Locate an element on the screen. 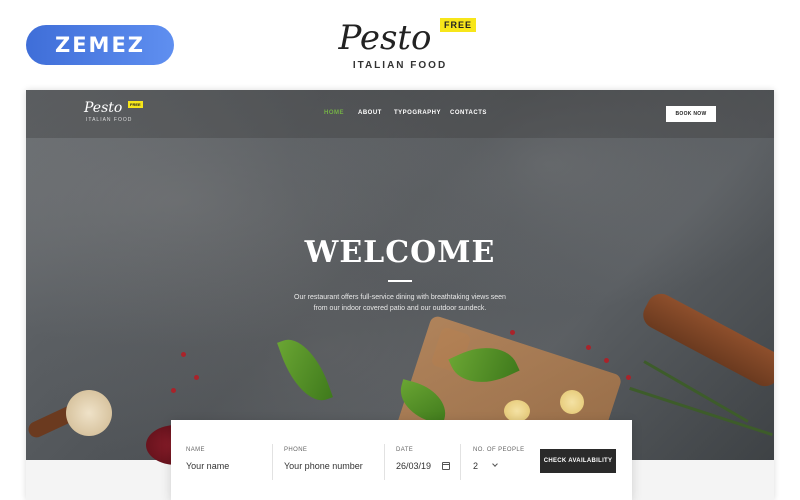  check-availability-button: CHECK AVAILABILITY is located at coordinates (578, 461).